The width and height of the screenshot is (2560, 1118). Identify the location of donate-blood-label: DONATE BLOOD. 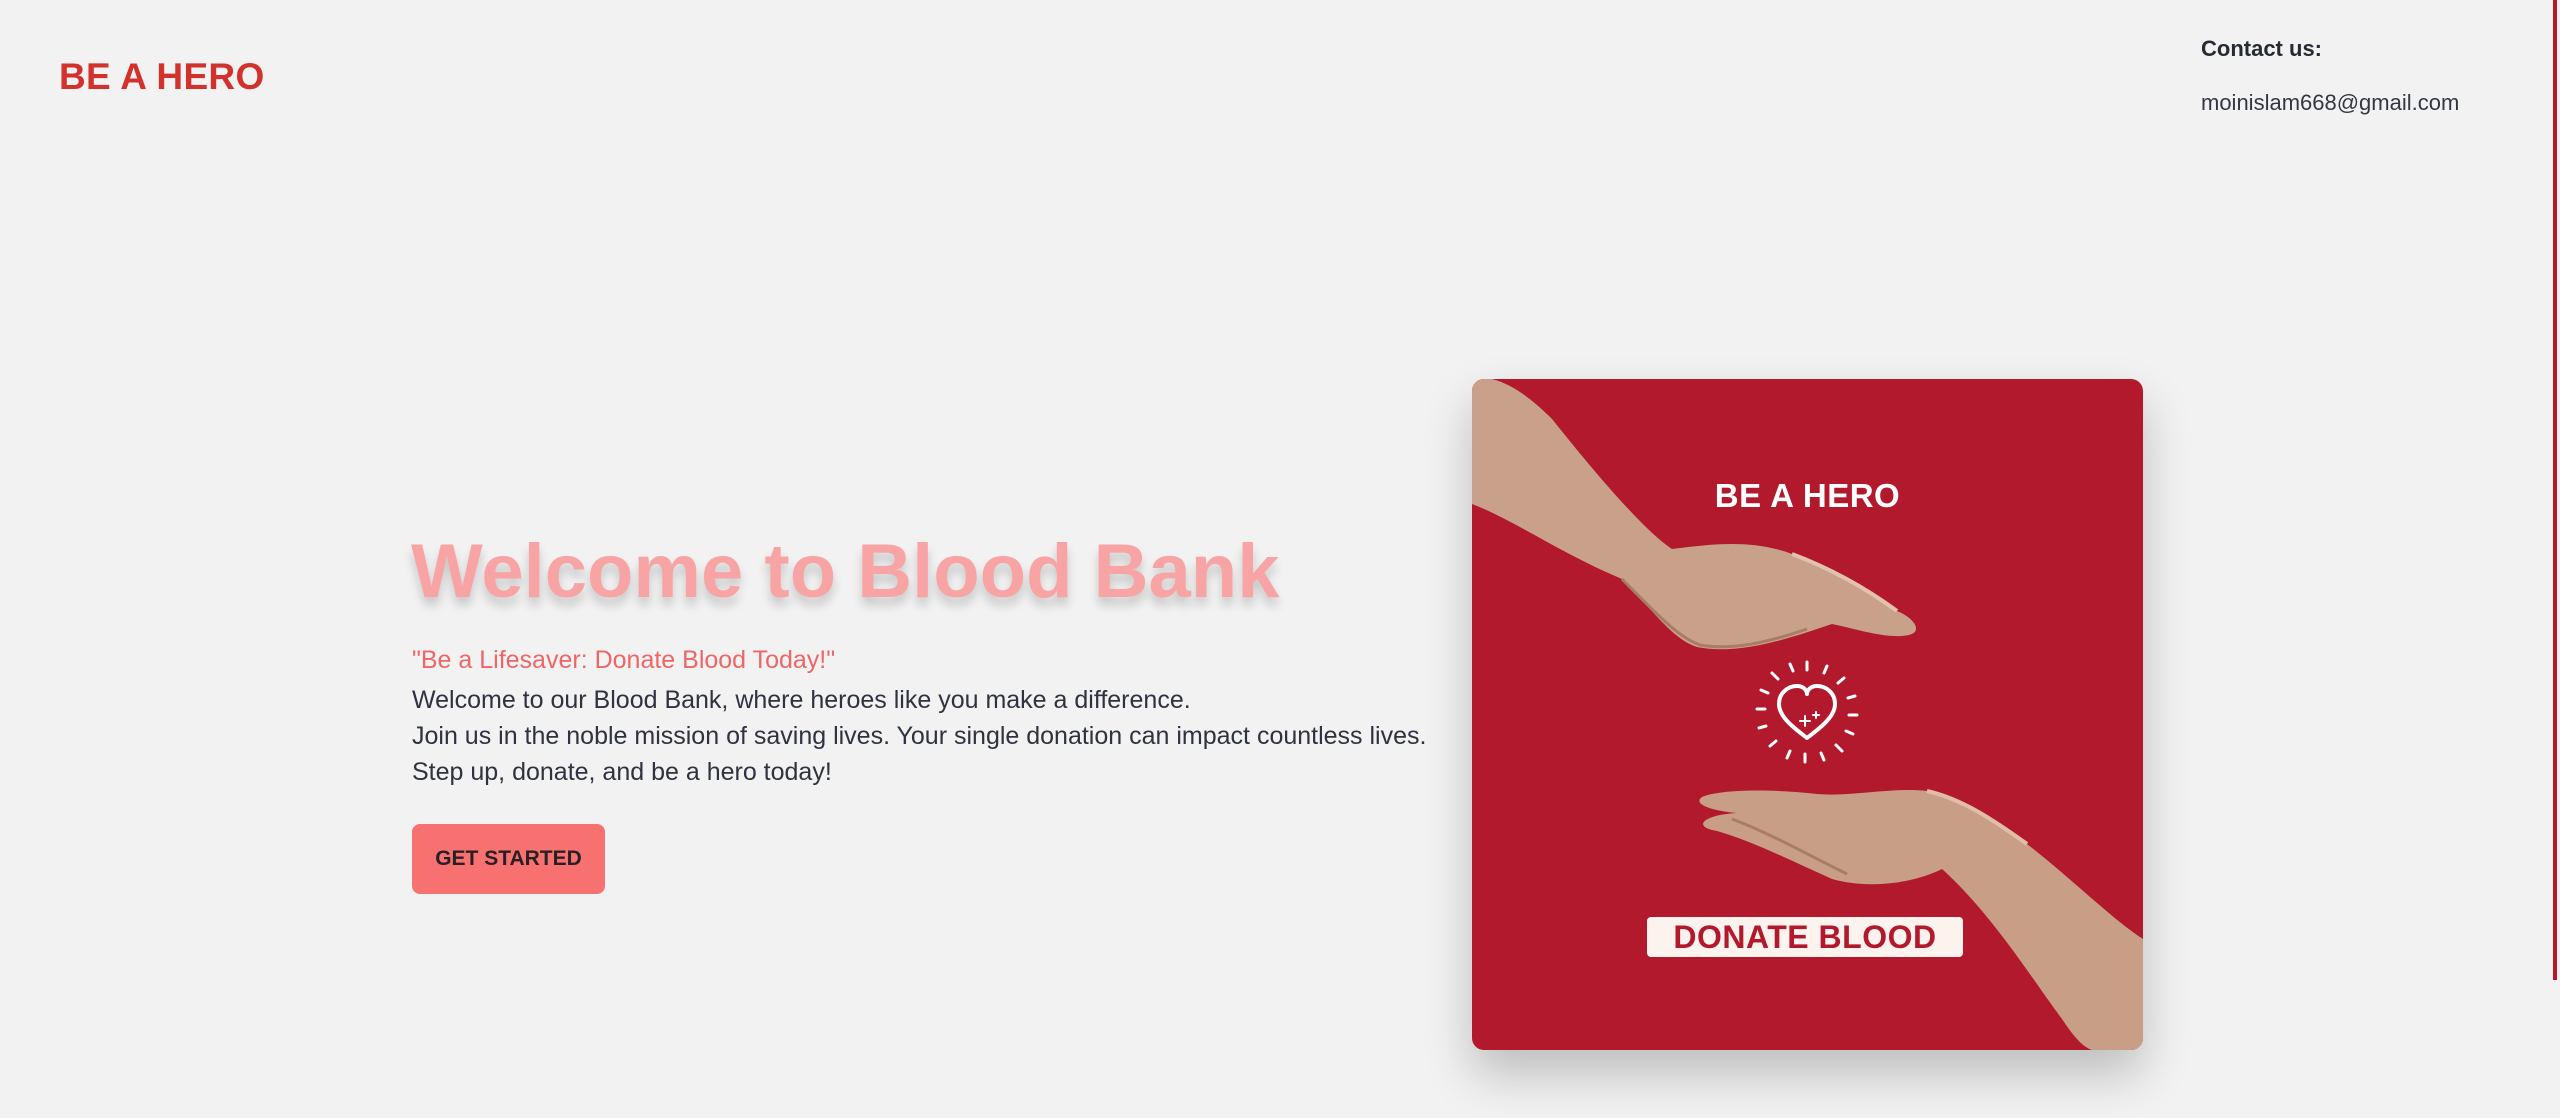
(1805, 937).